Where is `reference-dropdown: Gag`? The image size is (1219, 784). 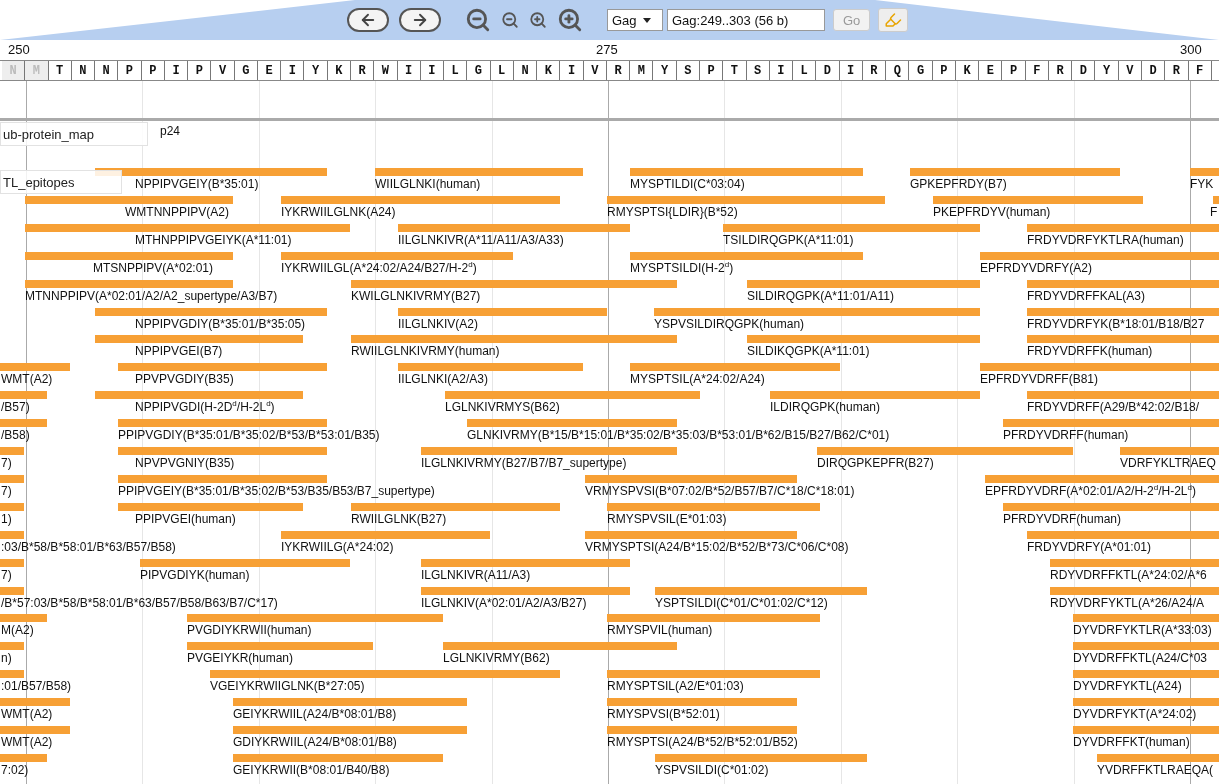
reference-dropdown: Gag is located at coordinates (635, 20).